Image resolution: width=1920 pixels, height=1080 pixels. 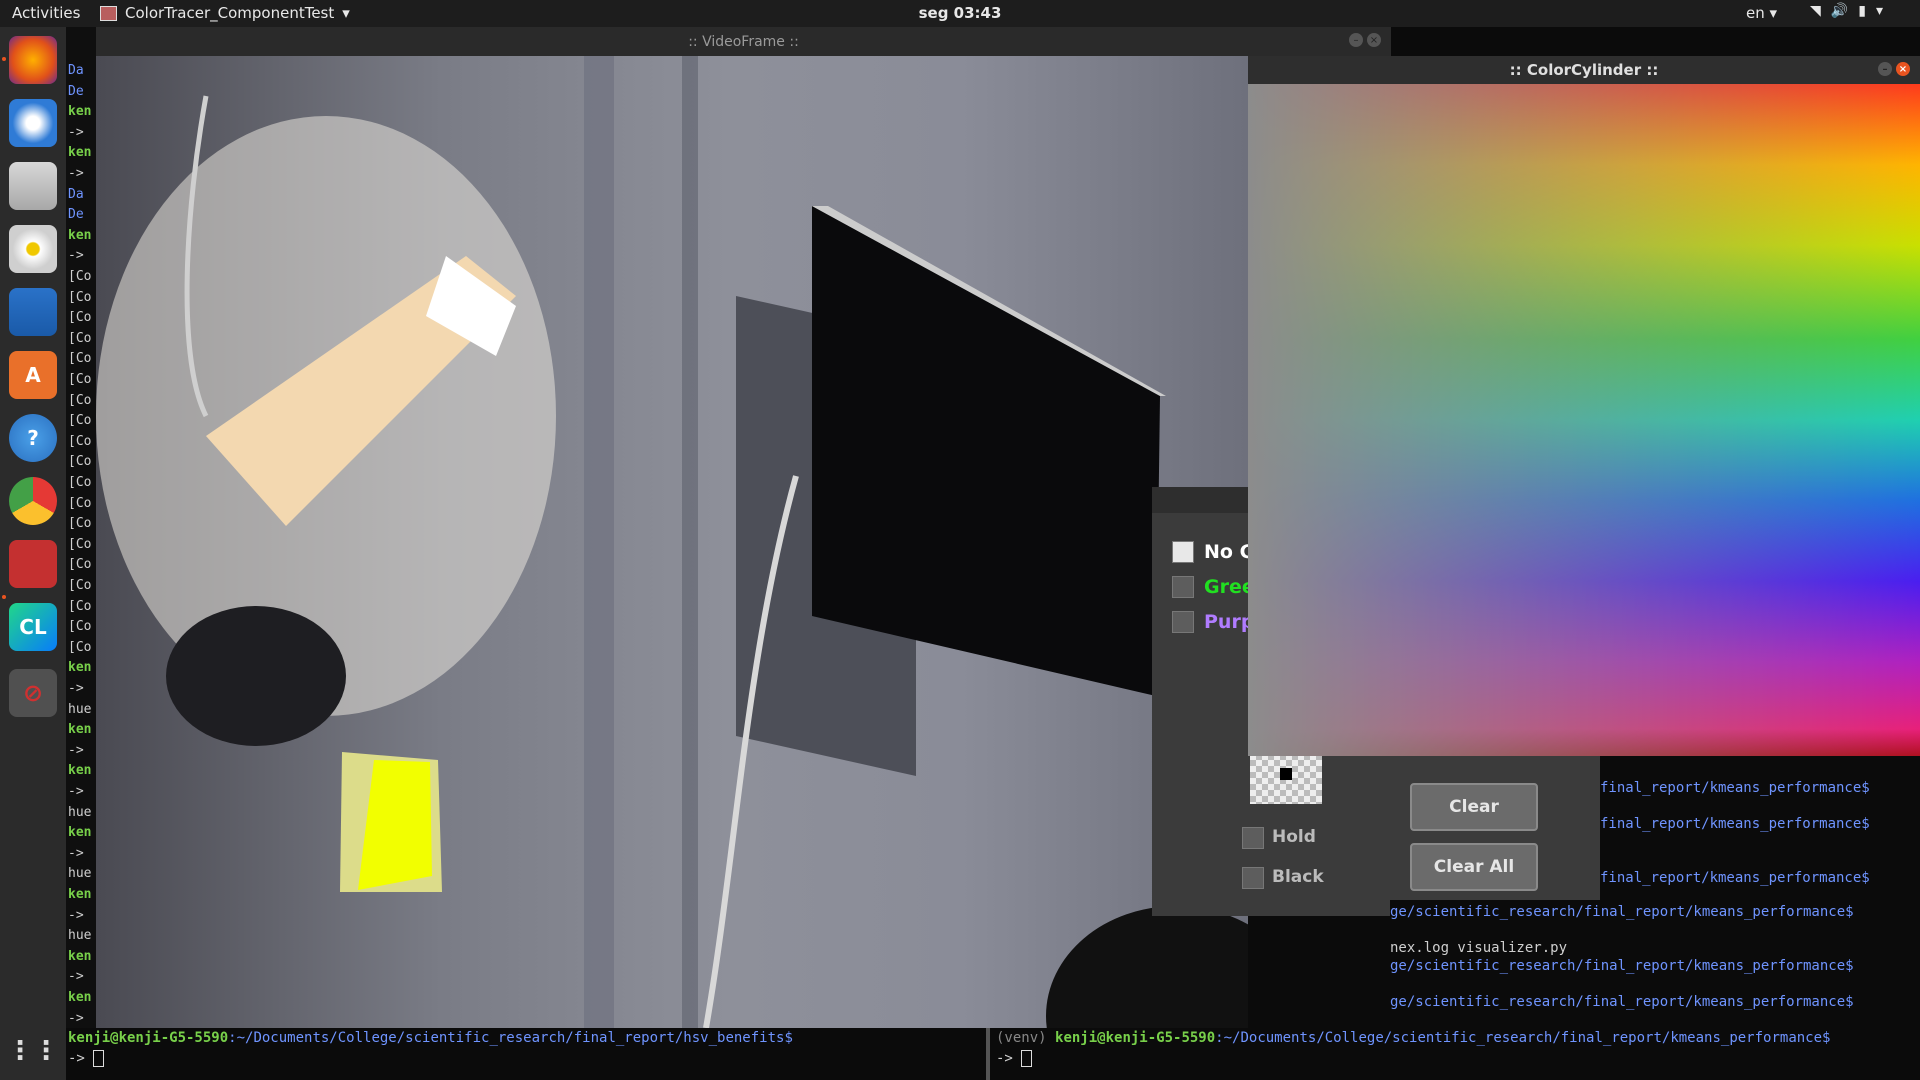 What do you see at coordinates (1183, 587) in the screenshot?
I see `green-checkbox` at bounding box center [1183, 587].